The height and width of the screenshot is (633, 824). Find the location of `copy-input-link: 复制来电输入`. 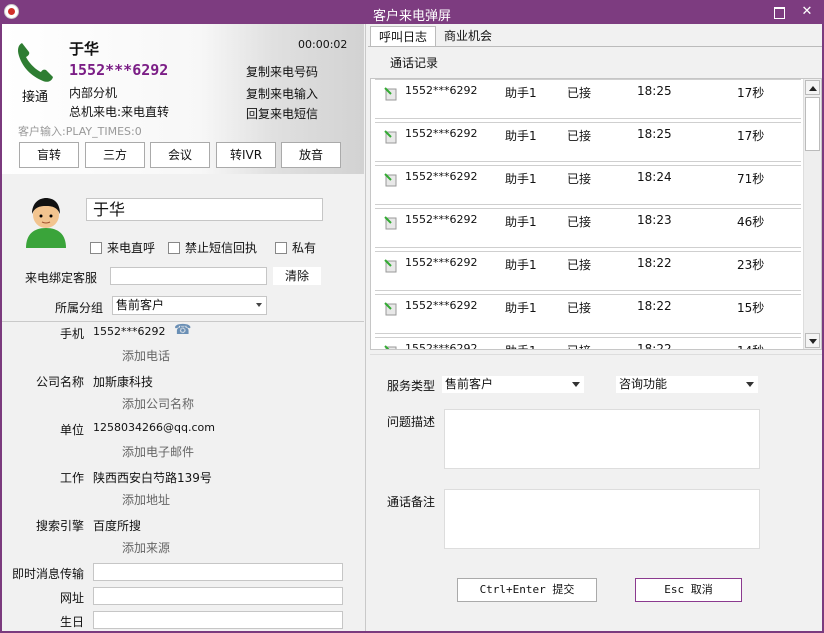

copy-input-link: 复制来电输入 is located at coordinates (282, 93).